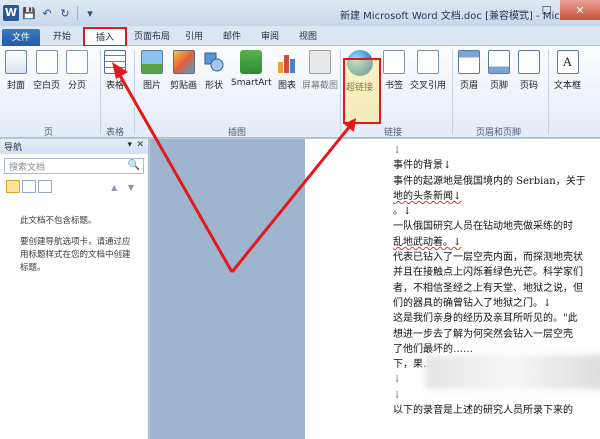 The height and width of the screenshot is (439, 600). What do you see at coordinates (472, 303) in the screenshot?
I see `doc-line: 们的器具的确曾钻入了地狱之门。↓` at bounding box center [472, 303].